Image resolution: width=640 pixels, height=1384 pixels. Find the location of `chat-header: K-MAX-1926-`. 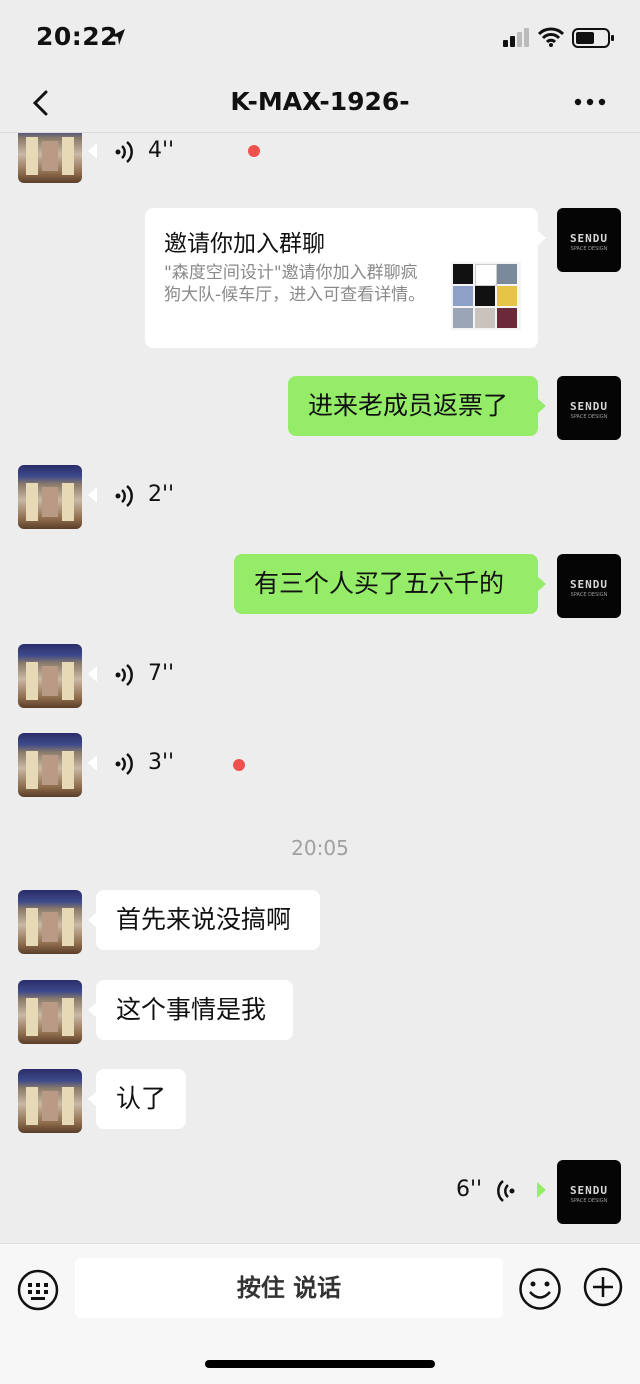

chat-header: K-MAX-1926- is located at coordinates (320, 104).